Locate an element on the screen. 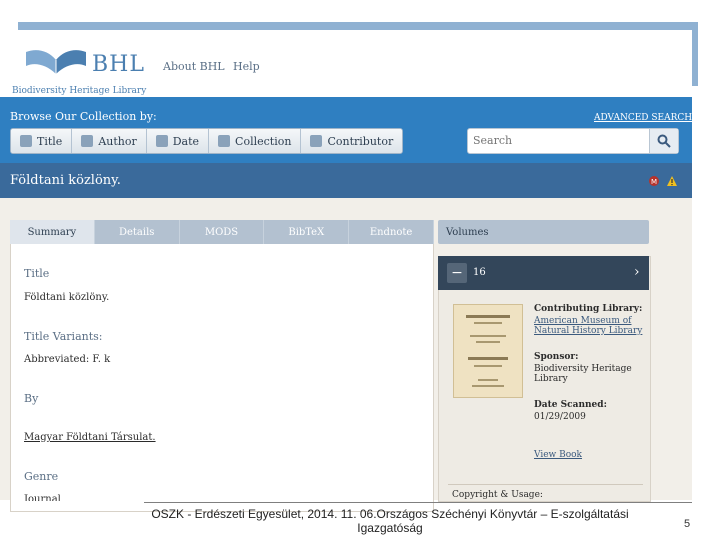  genre-value: Journal is located at coordinates (42, 497).